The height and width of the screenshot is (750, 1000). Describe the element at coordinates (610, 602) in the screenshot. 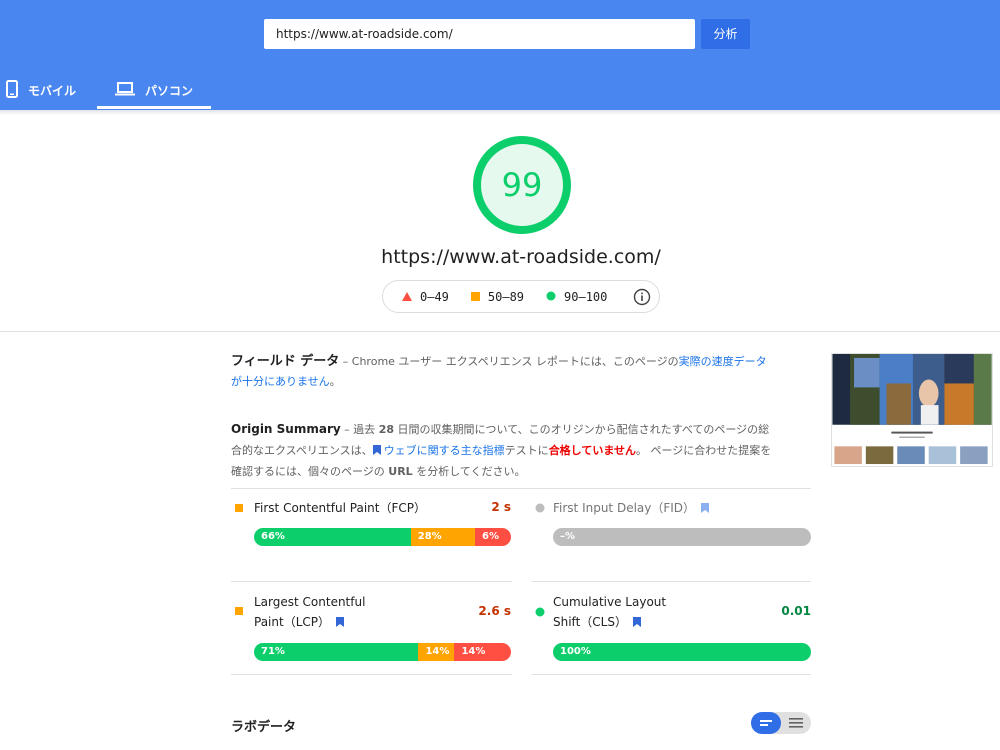

I see `cls-name-line1: Cumulative Layout` at that location.